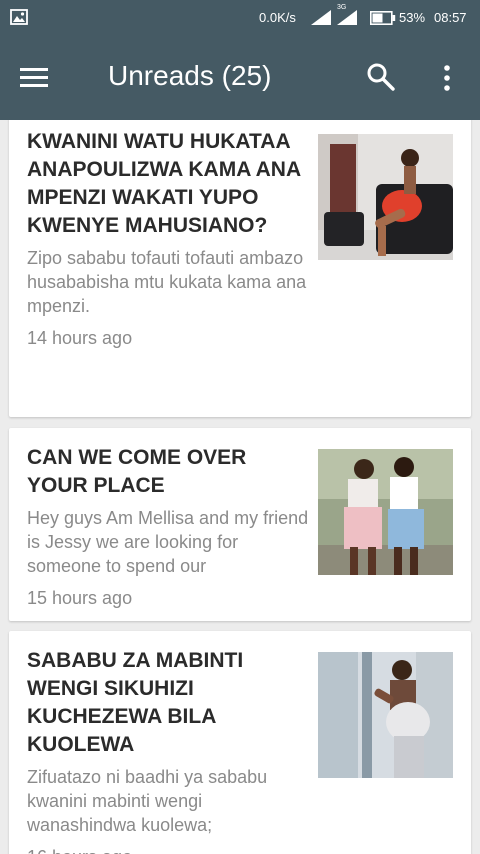  Describe the element at coordinates (347, 17) in the screenshot. I see `signal-3g-icon` at that location.